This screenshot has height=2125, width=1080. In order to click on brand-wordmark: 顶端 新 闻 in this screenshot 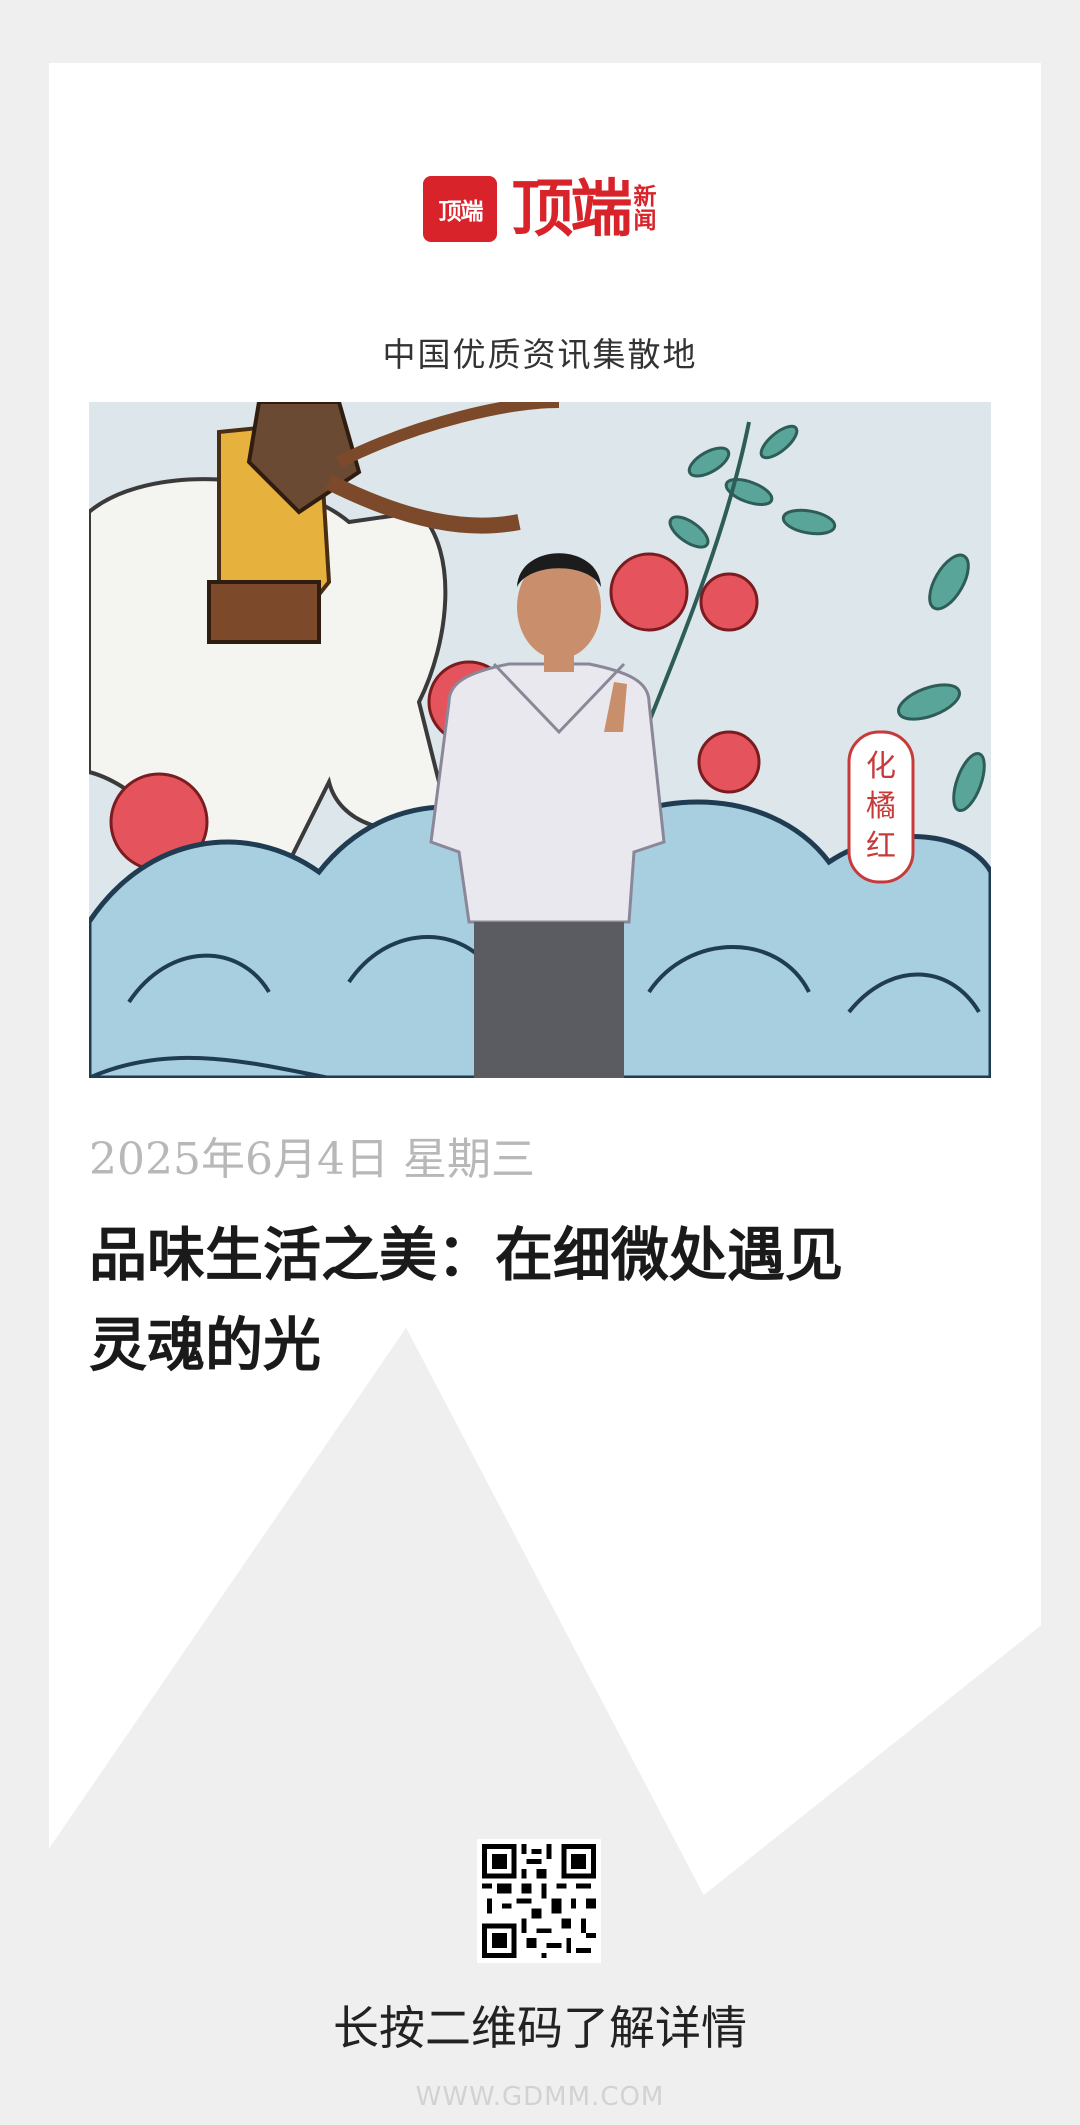, I will do `click(583, 209)`.